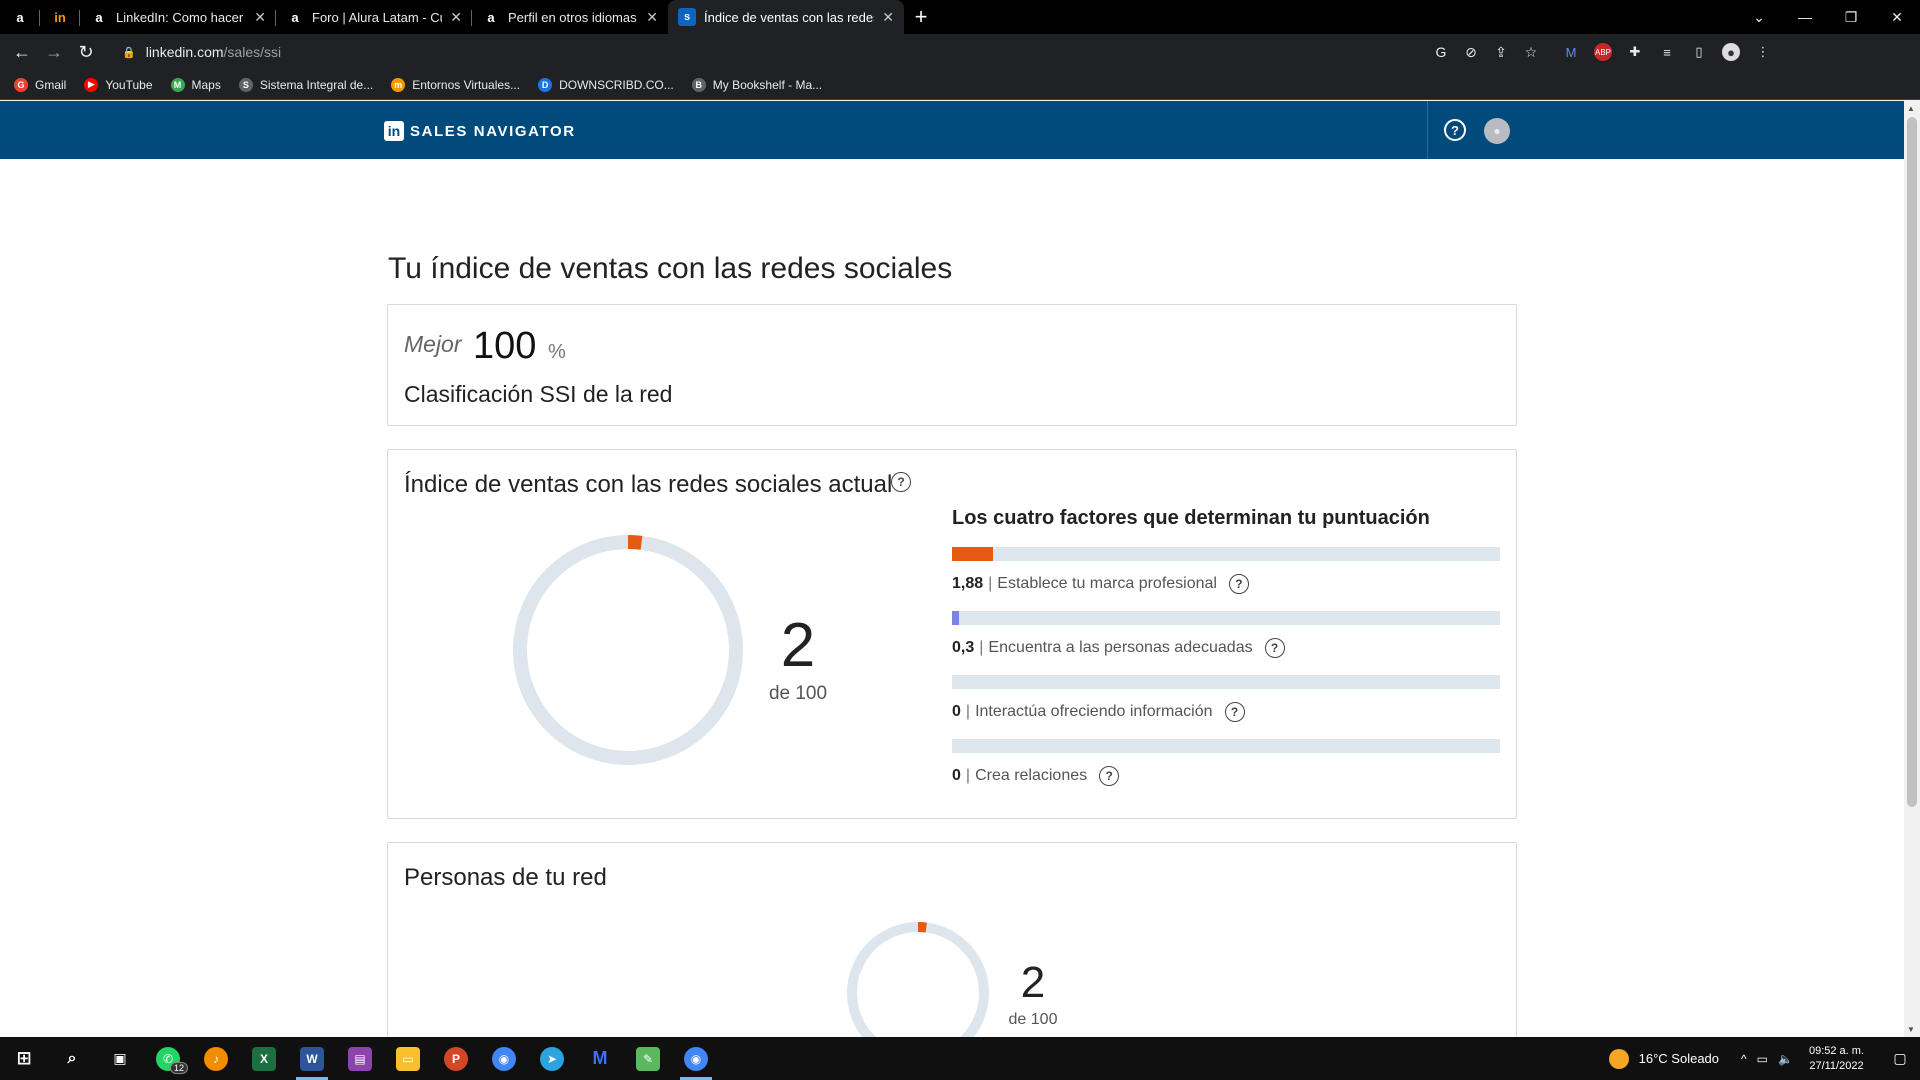 Image resolution: width=1920 pixels, height=1080 pixels. I want to click on factor-name: Interactúa ofreciendo información, so click(1094, 711).